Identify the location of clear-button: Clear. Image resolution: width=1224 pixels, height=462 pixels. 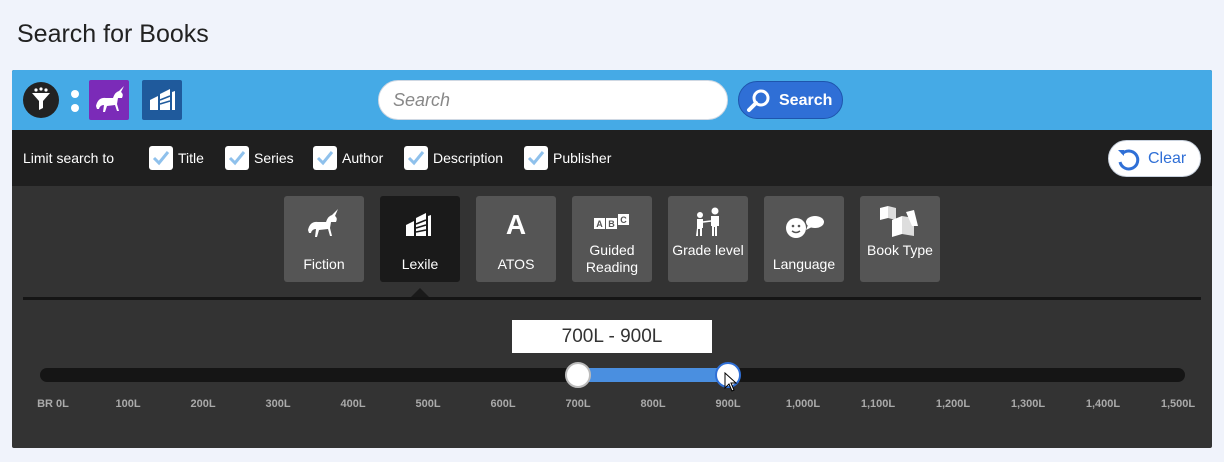
(1154, 158).